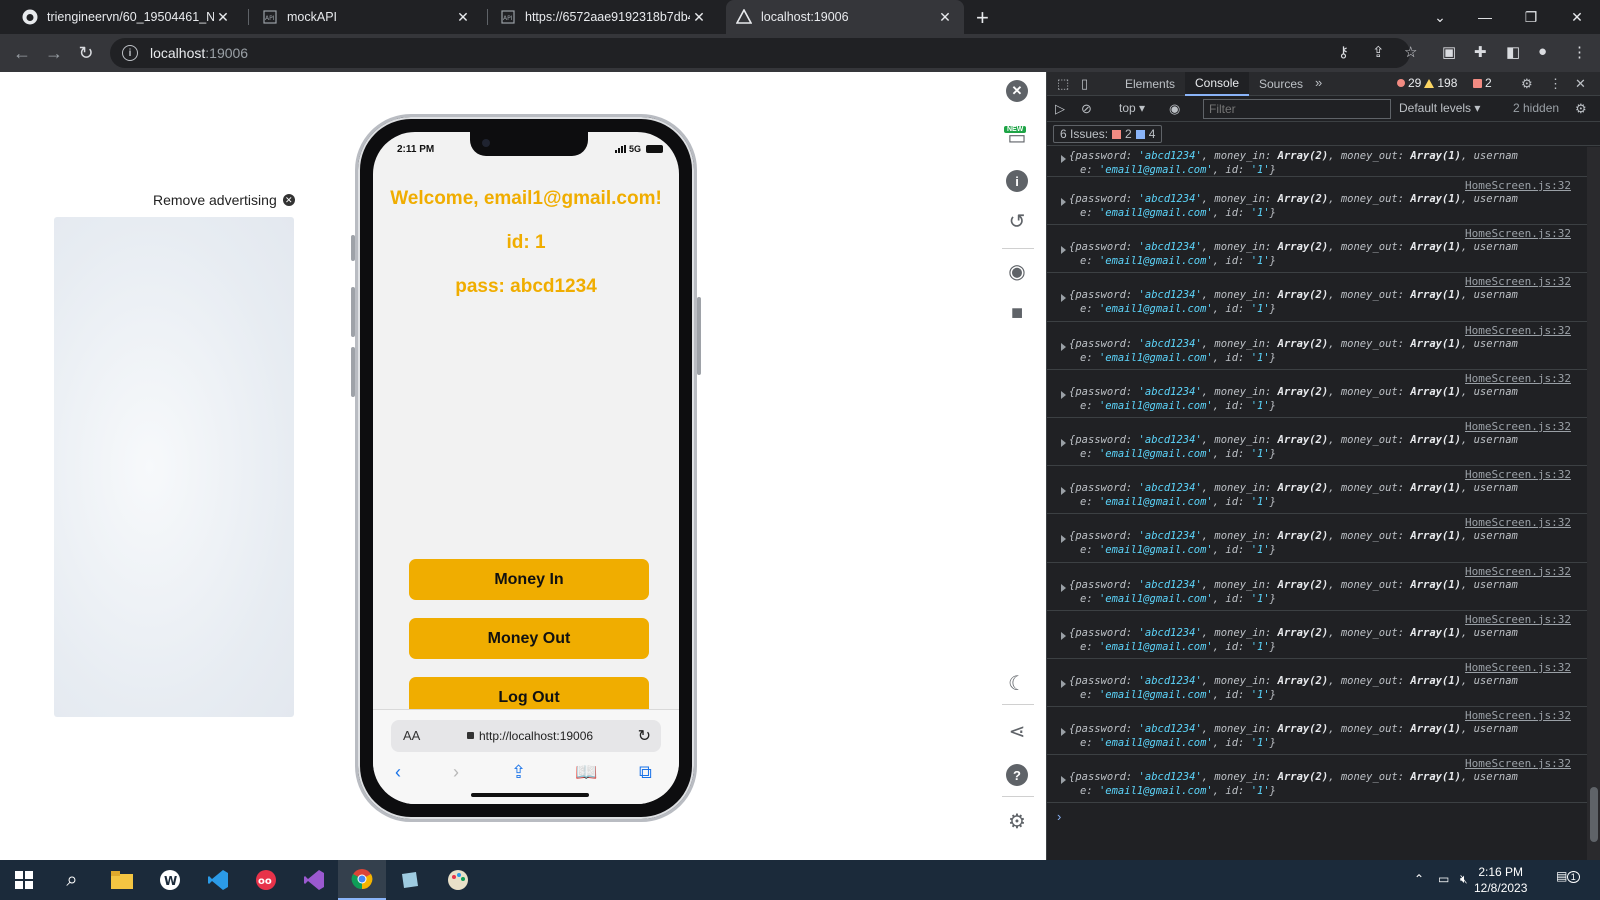  Describe the element at coordinates (458, 880) in the screenshot. I see `paint-button` at that location.